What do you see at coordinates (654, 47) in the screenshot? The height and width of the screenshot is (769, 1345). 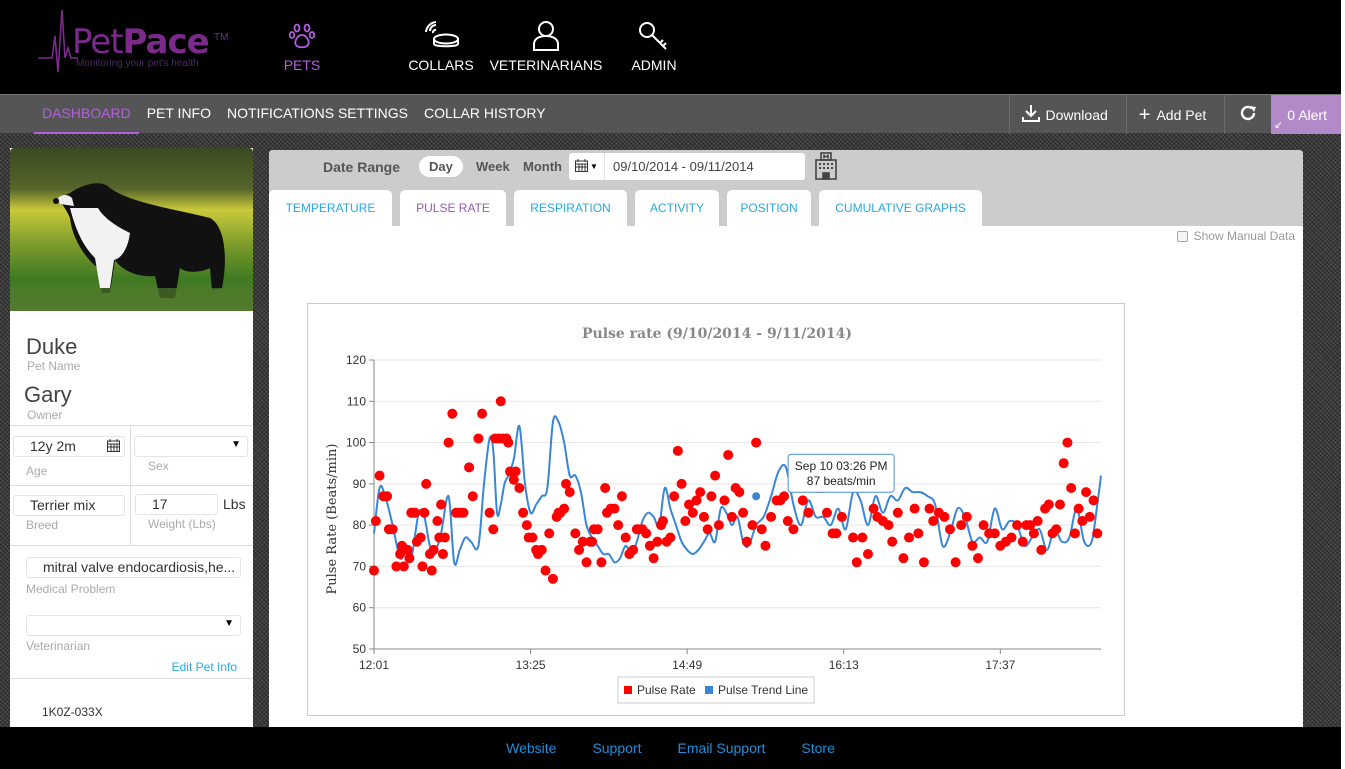 I see `nav-admin: ADMIN` at bounding box center [654, 47].